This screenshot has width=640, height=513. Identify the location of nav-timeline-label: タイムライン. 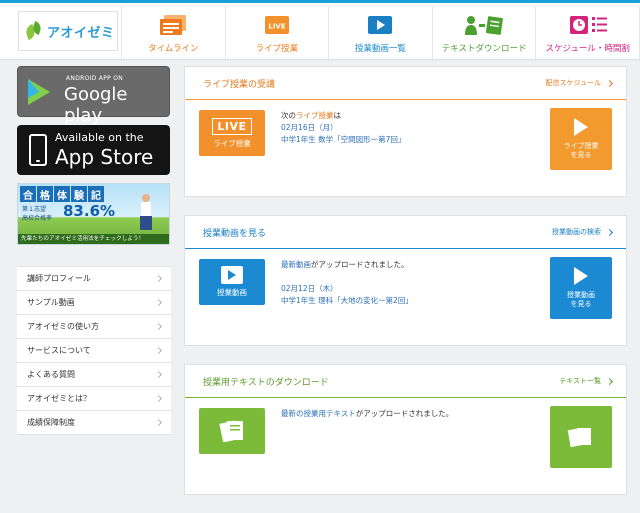
(173, 49).